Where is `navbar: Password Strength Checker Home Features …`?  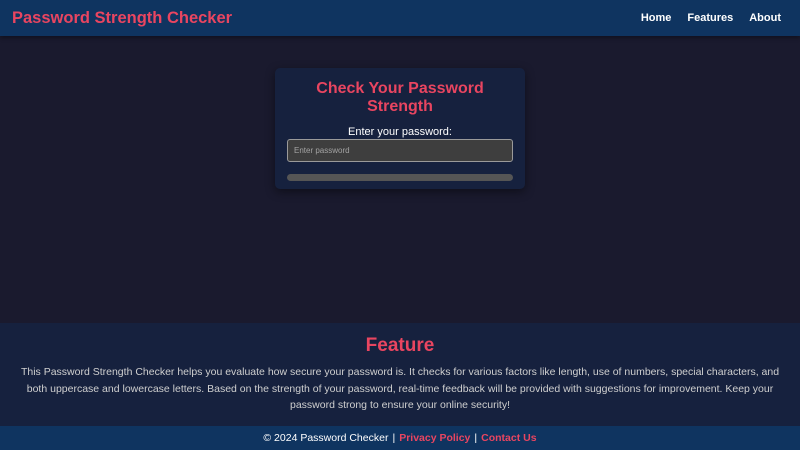
navbar: Password Strength Checker Home Features … is located at coordinates (400, 18).